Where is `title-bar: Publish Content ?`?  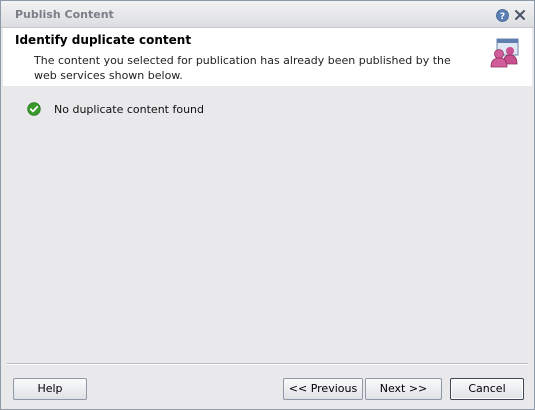
title-bar: Publish Content ? is located at coordinates (267, 14).